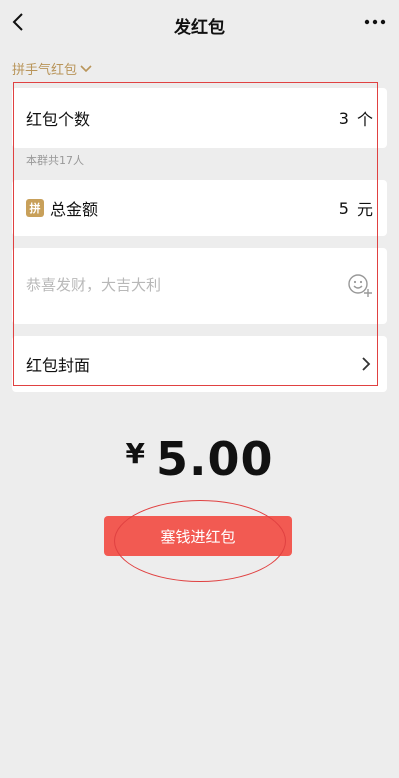 This screenshot has width=399, height=778. What do you see at coordinates (35, 208) in the screenshot?
I see `lucky-badge-icon: 拼` at bounding box center [35, 208].